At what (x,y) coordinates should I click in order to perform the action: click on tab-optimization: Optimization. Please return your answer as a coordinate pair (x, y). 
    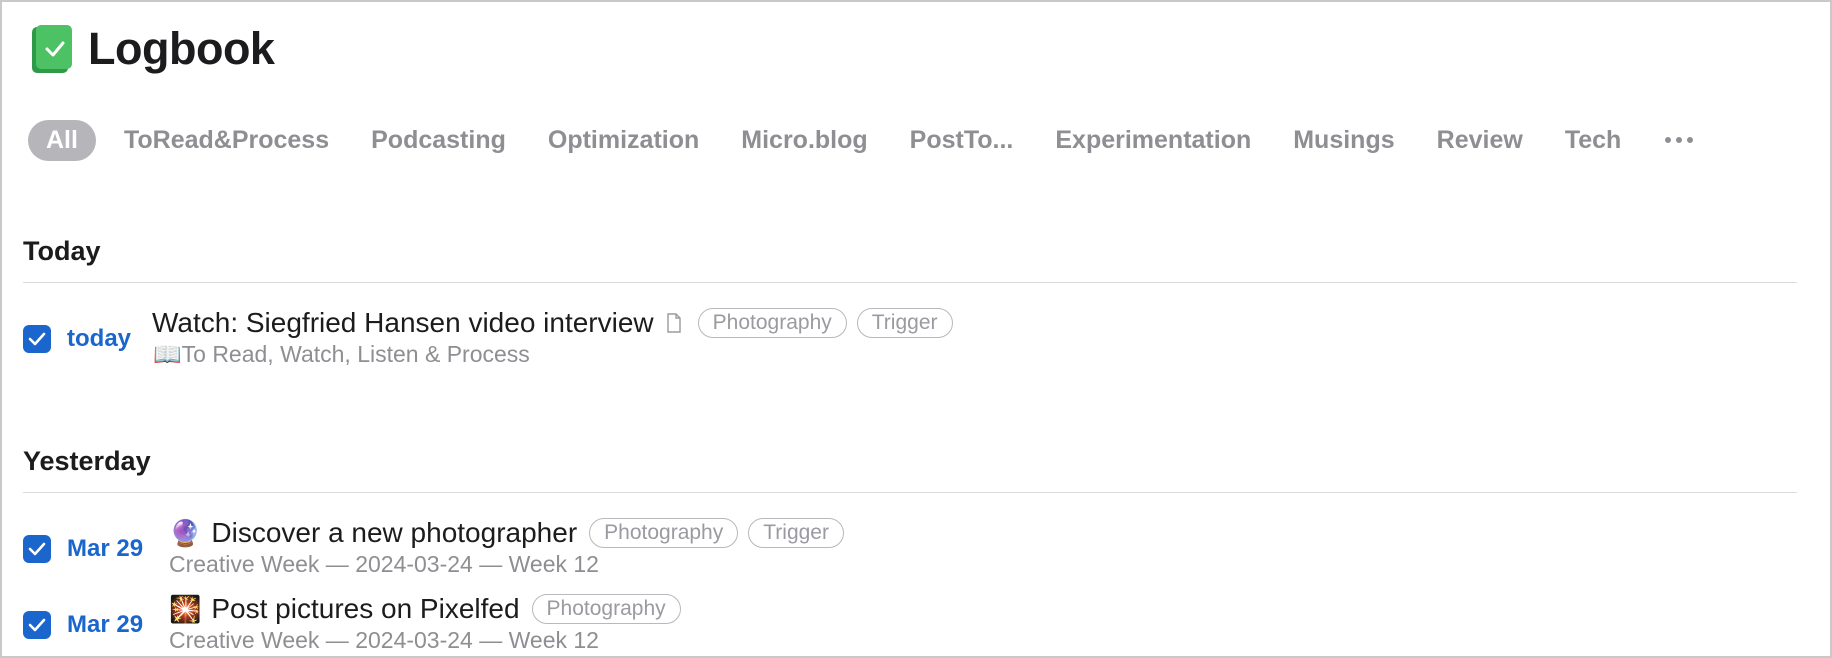
    Looking at the image, I should click on (623, 140).